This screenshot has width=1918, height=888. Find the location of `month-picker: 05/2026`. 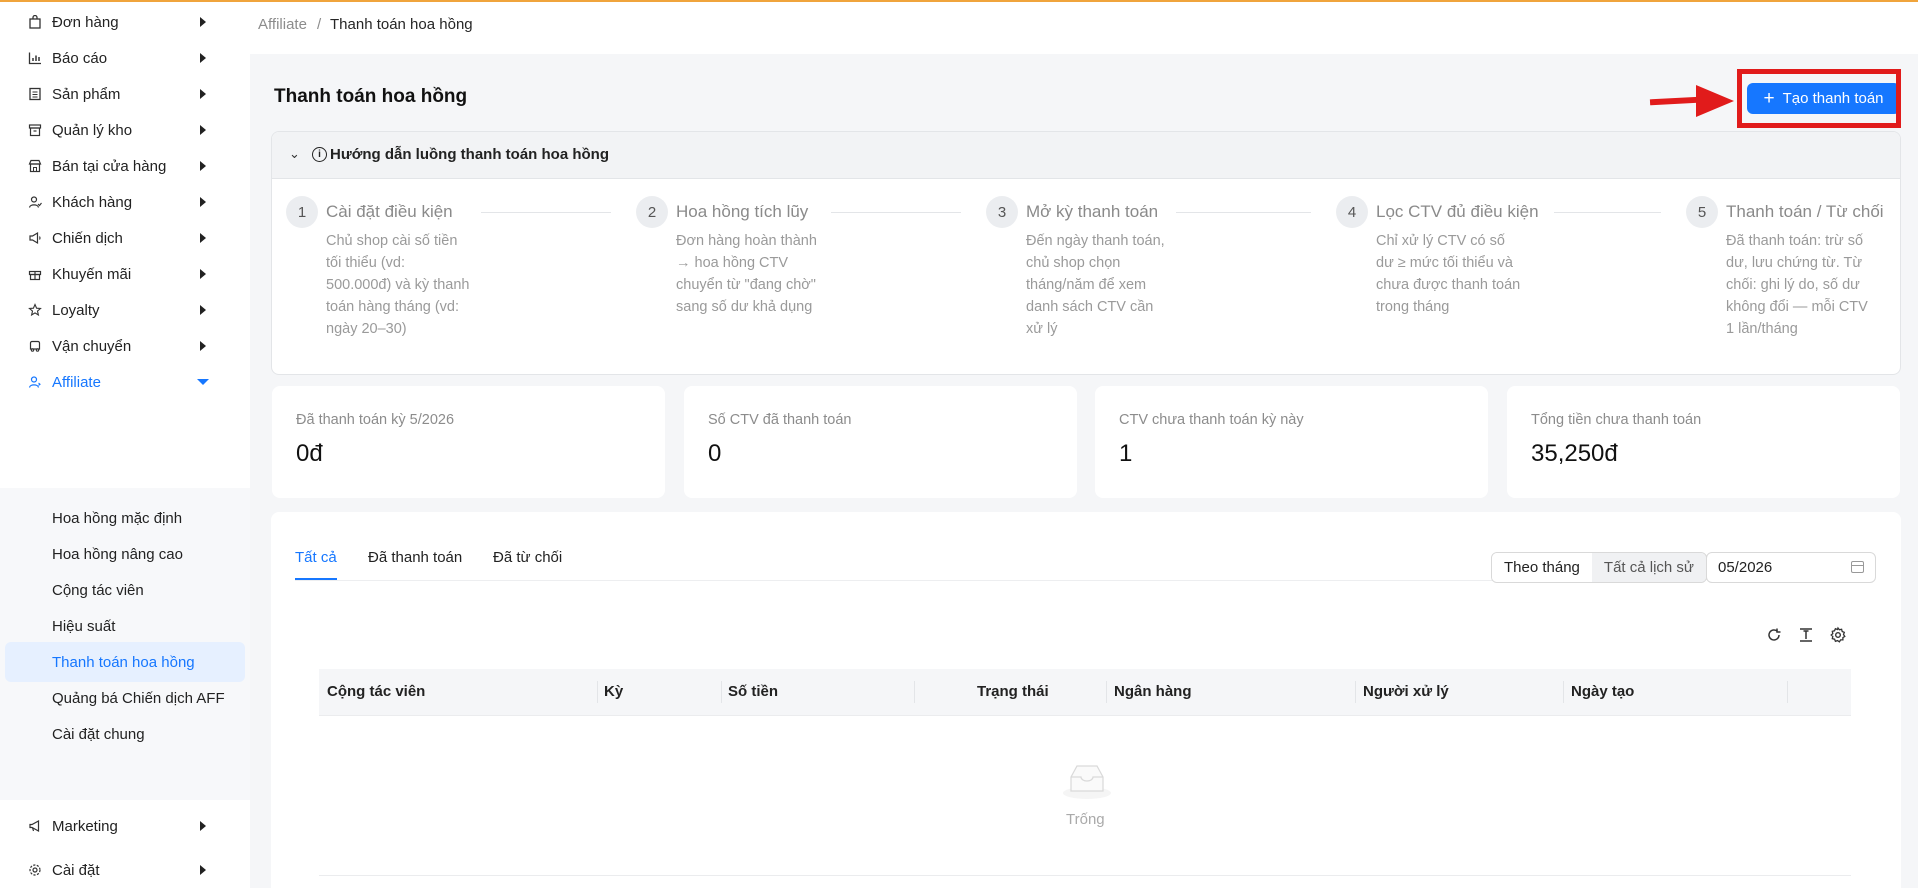

month-picker: 05/2026 is located at coordinates (1791, 567).